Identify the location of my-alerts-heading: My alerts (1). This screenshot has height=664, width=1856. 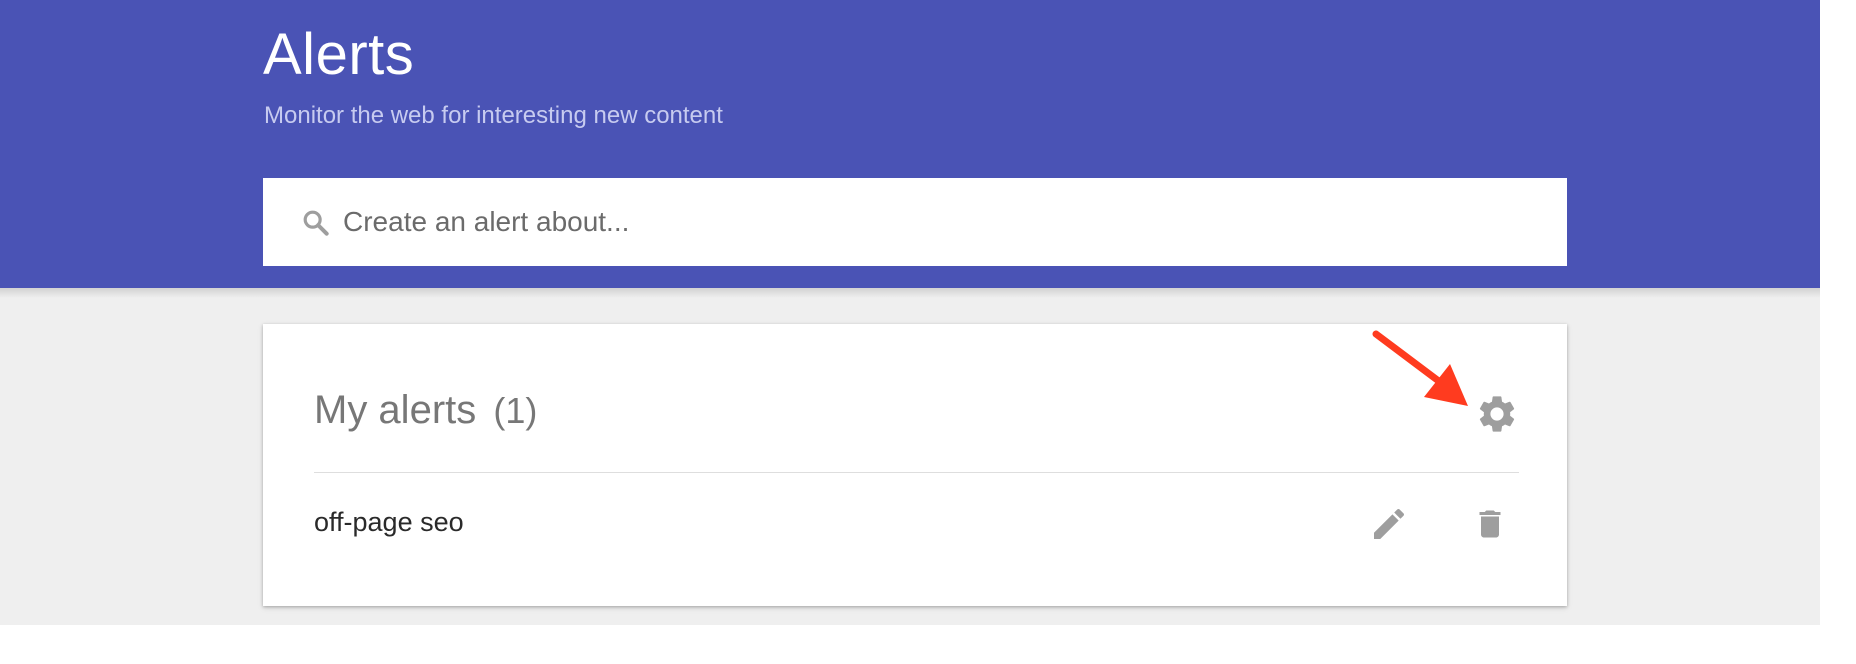
(425, 410).